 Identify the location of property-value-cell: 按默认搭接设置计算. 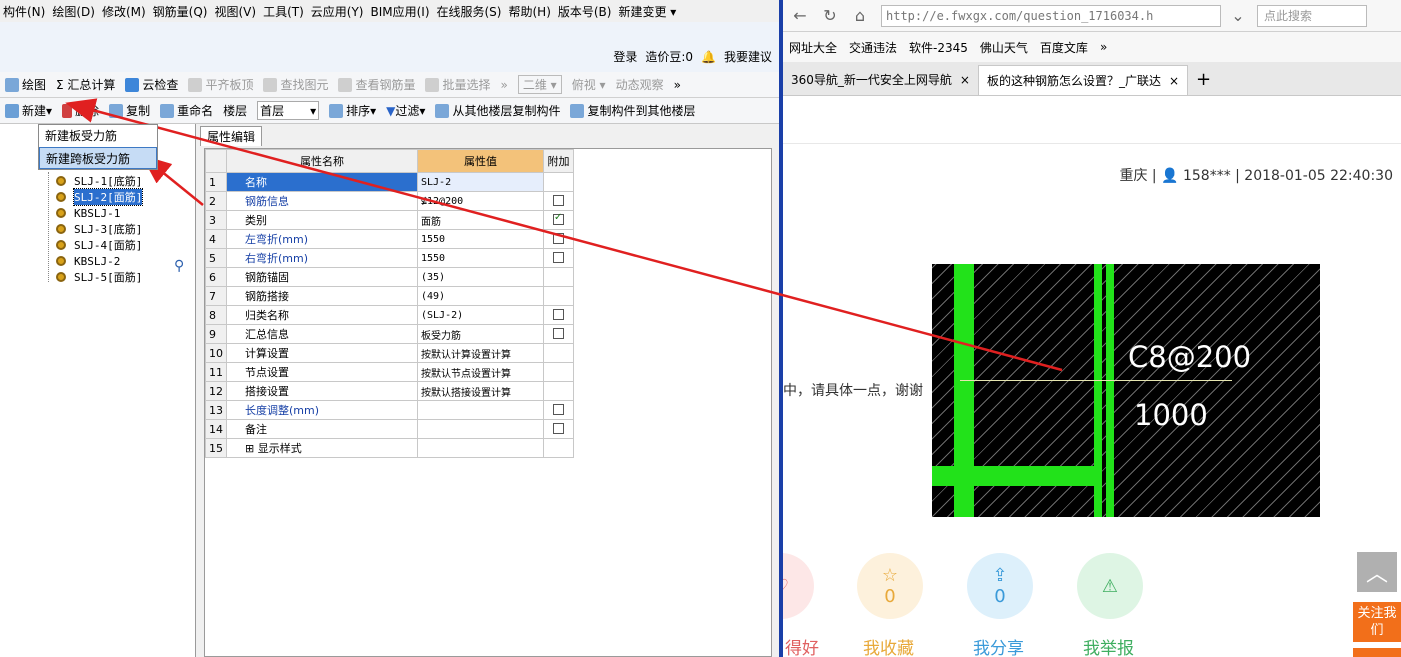
(480, 391).